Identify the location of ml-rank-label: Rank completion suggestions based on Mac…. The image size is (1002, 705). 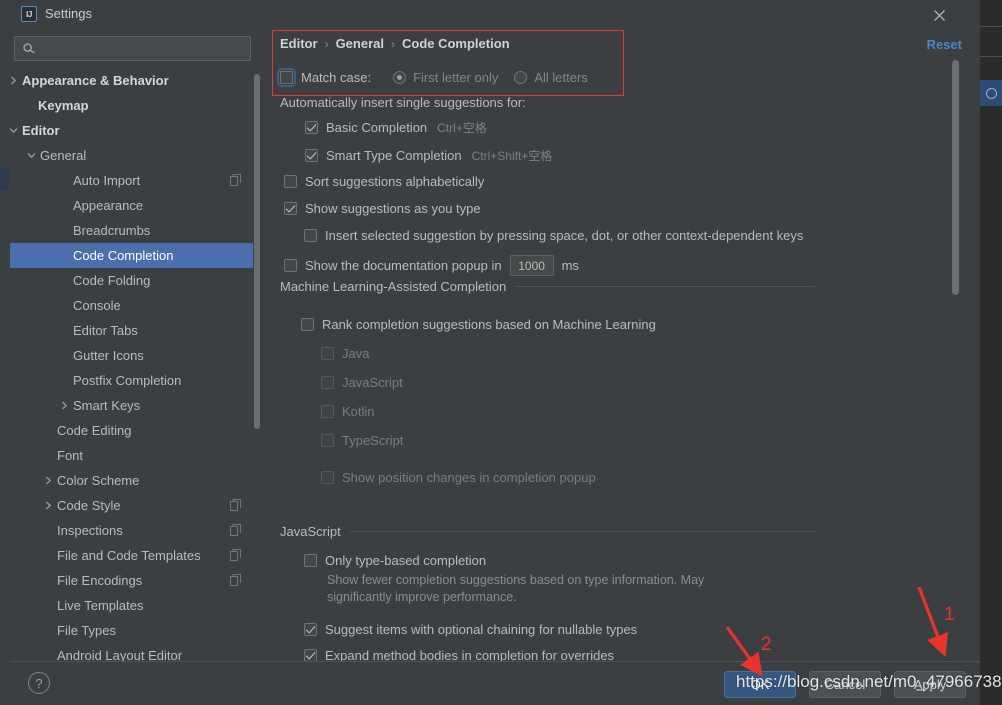
(489, 324).